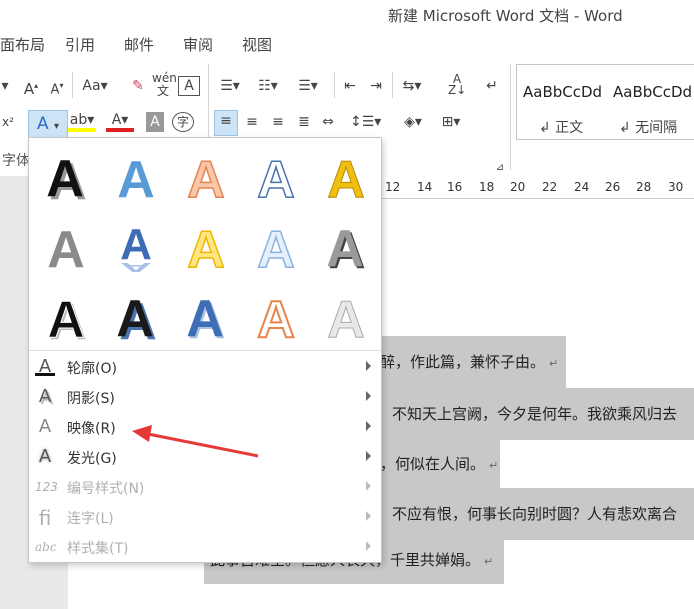  I want to click on ruler-tick: 20, so click(518, 187).